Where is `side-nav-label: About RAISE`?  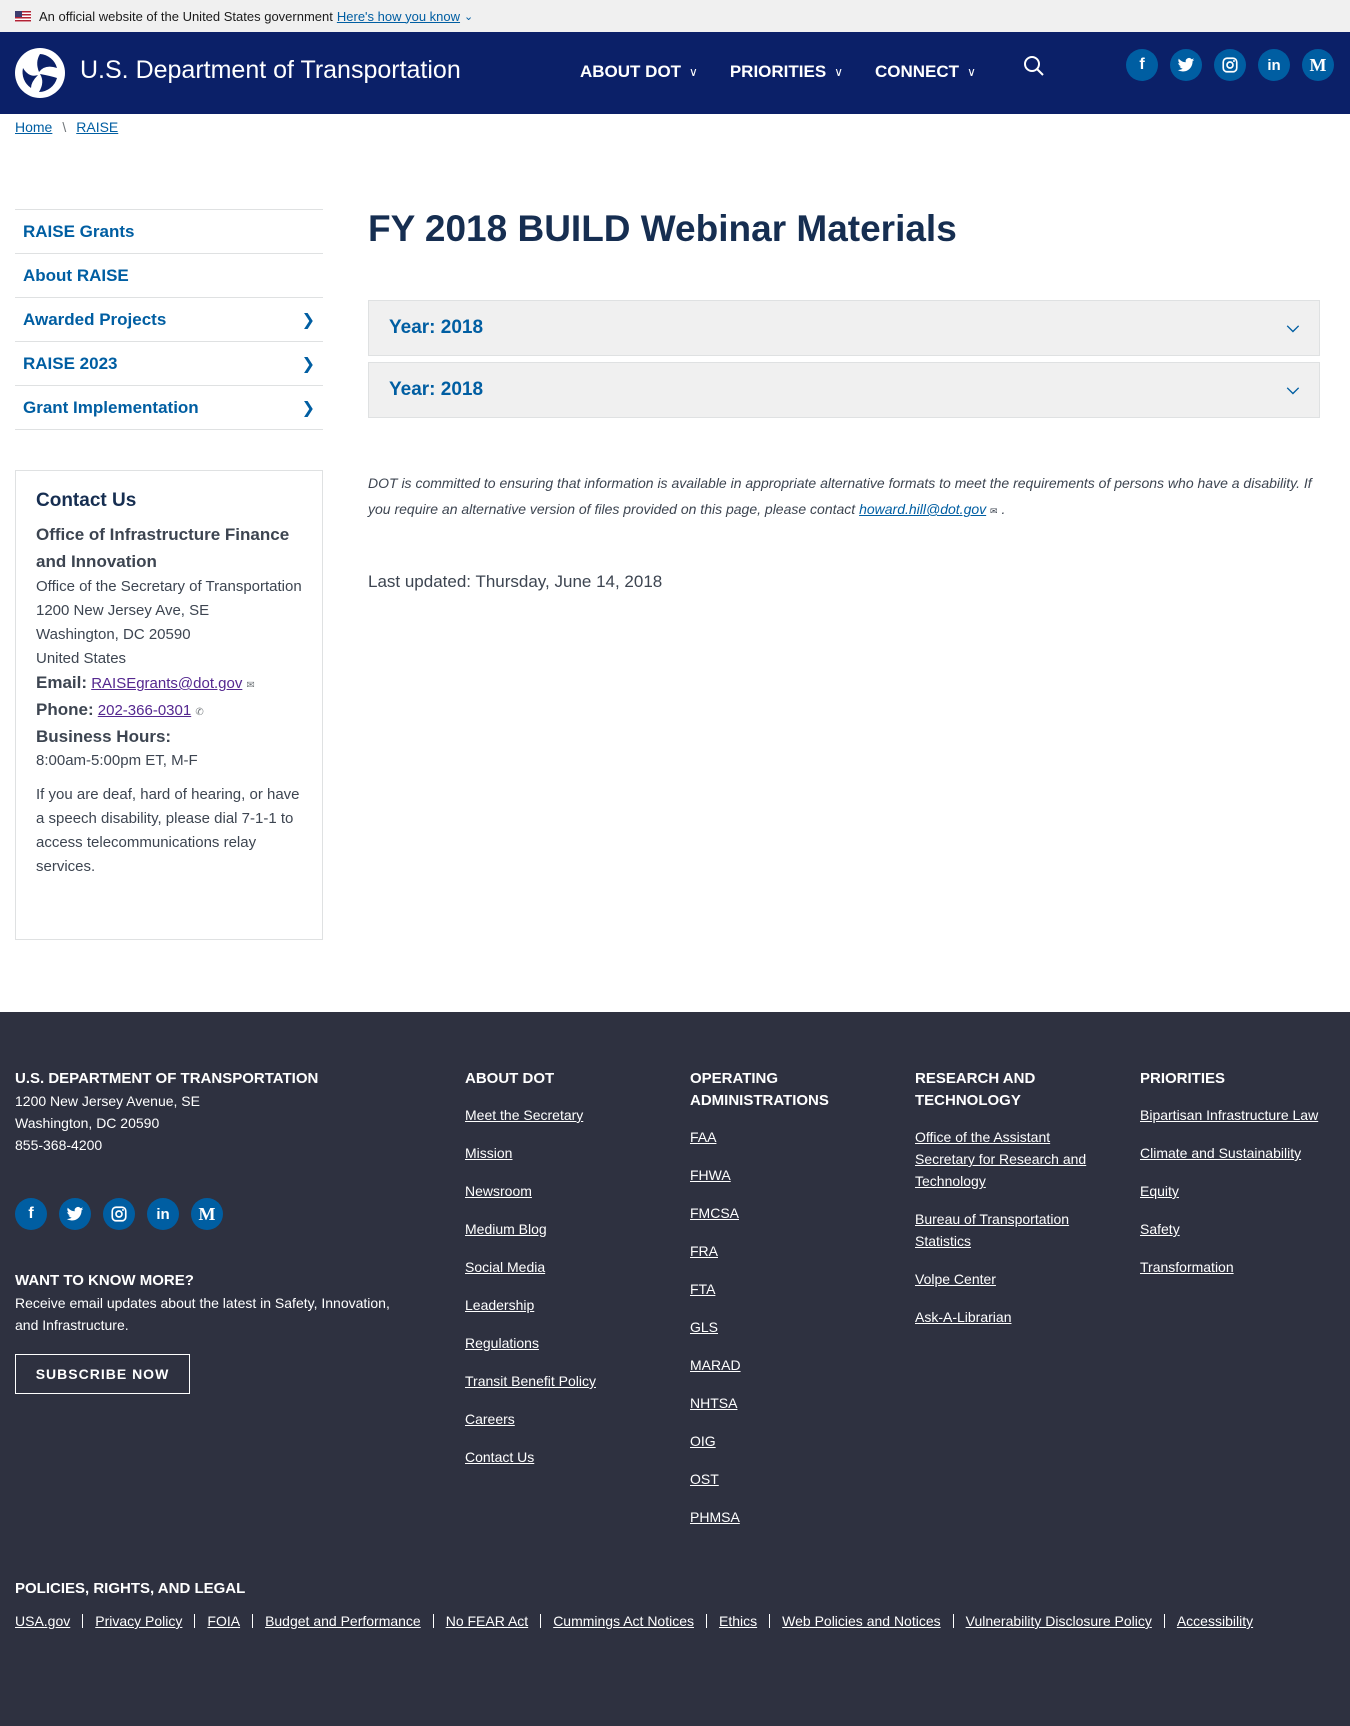
side-nav-label: About RAISE is located at coordinates (76, 275).